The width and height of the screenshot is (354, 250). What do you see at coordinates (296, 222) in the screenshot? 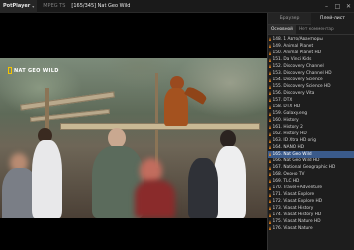
I see `playlist-item-label: 175. Viasat Nature HD` at bounding box center [296, 222].